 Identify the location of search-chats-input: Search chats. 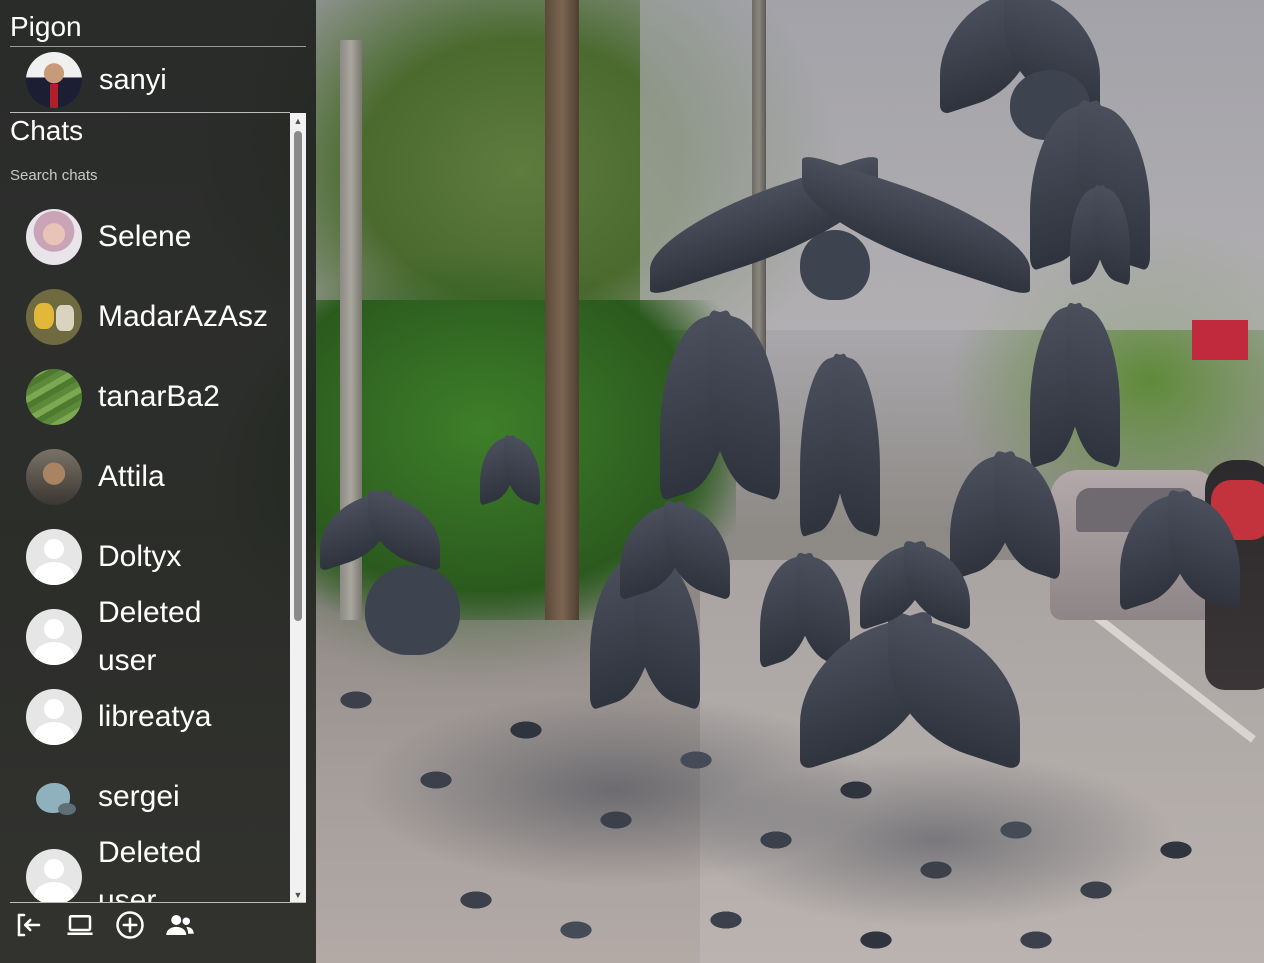
(54, 175).